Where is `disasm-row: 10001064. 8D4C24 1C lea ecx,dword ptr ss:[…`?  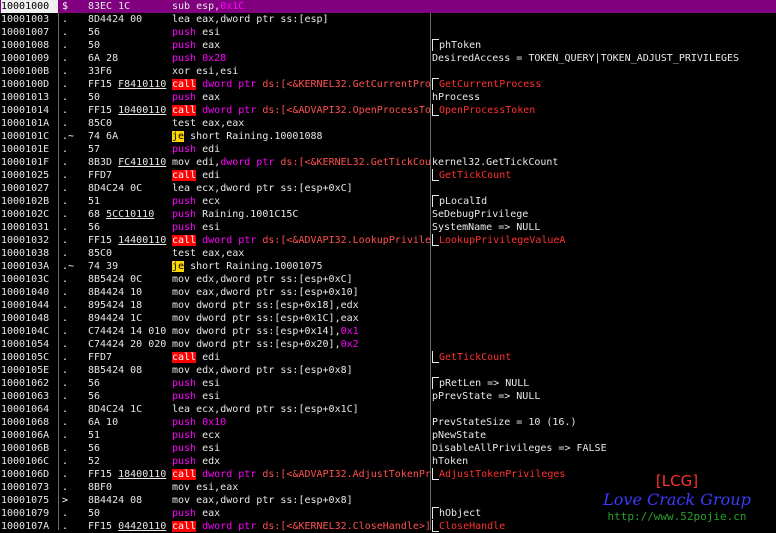 disasm-row: 10001064. 8D4C24 1C lea ecx,dword ptr ss:[… is located at coordinates (388, 409).